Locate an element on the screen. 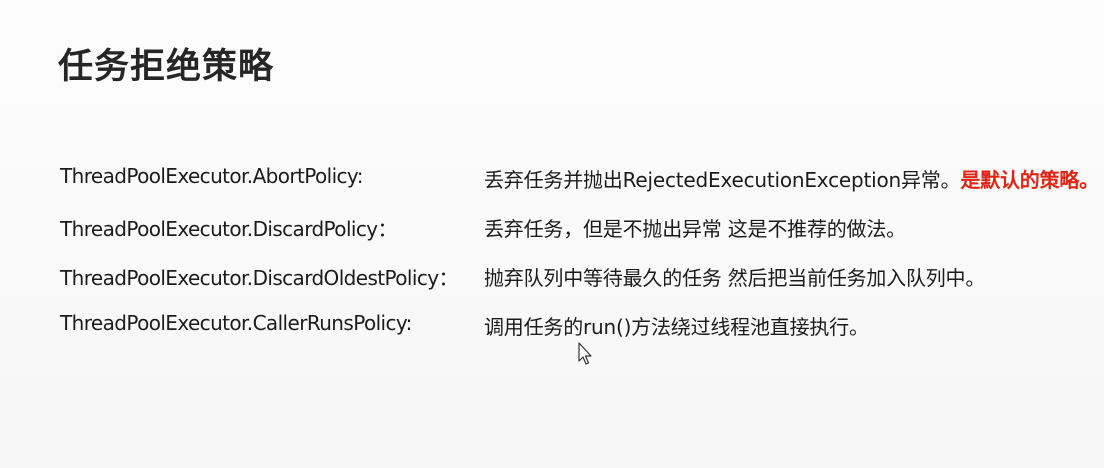 The height and width of the screenshot is (468, 1104). policy-name: ThreadPoolExecutor.DiscardOldestPolicy： is located at coordinates (259, 278).